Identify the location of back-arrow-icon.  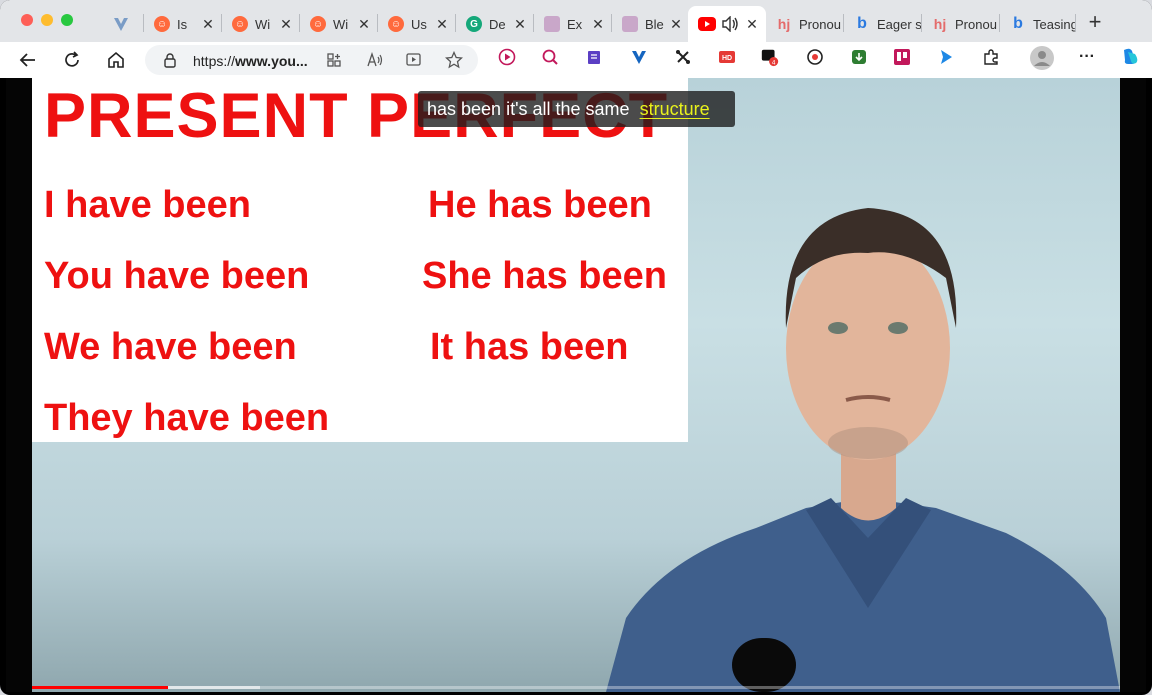
(27, 60).